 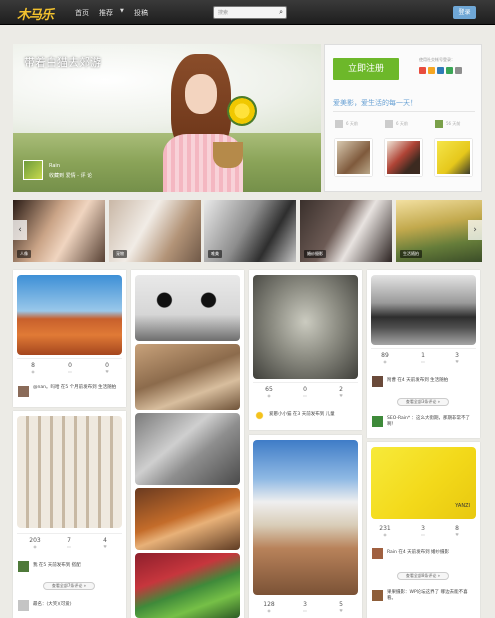 I want to click on comments-count: 0 ▭, so click(x=70, y=368).